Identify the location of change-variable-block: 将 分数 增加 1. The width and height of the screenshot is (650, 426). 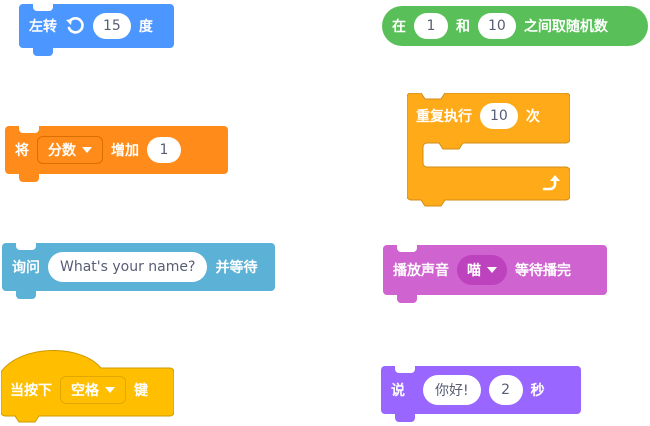
(116, 153).